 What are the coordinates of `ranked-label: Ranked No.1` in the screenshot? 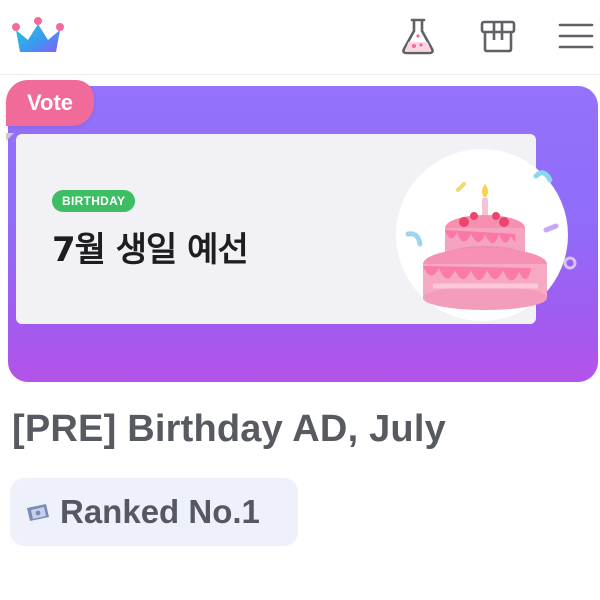 It's located at (160, 511).